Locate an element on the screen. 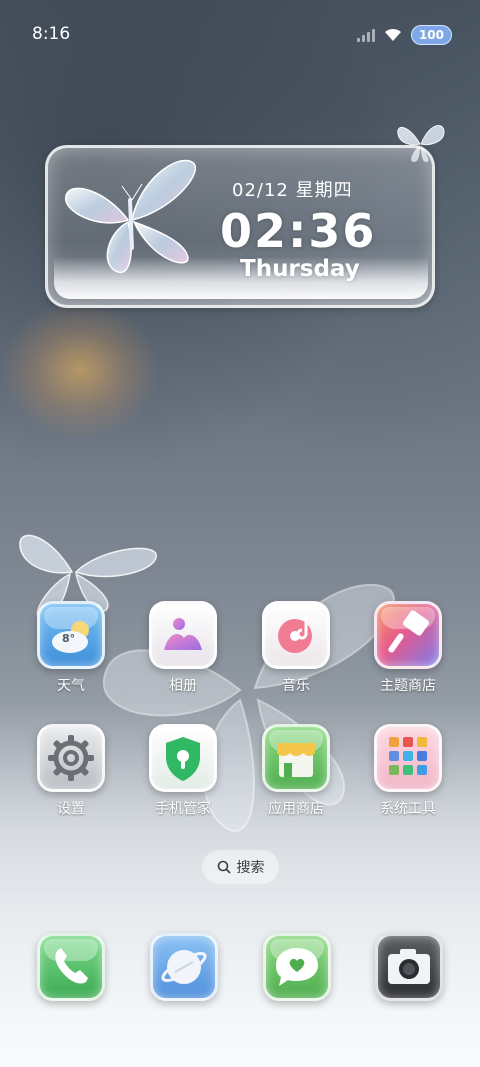 The image size is (480, 1067). app-label: 主题商店 is located at coordinates (408, 686).